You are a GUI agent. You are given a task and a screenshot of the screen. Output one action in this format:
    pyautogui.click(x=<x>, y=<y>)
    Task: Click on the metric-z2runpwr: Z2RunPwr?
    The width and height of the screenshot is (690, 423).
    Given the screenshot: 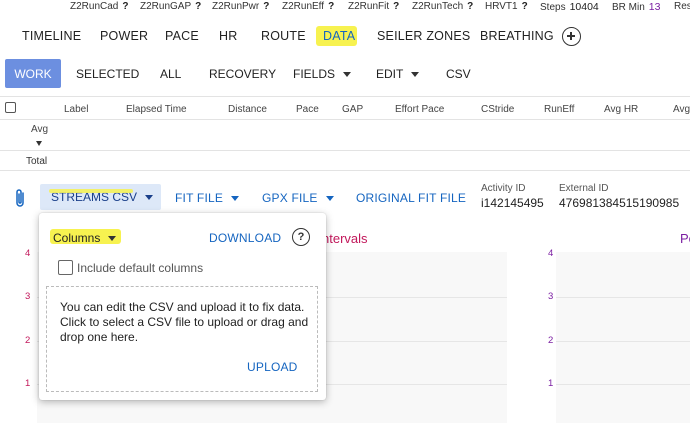 What is the action you would take?
    pyautogui.click(x=240, y=6)
    